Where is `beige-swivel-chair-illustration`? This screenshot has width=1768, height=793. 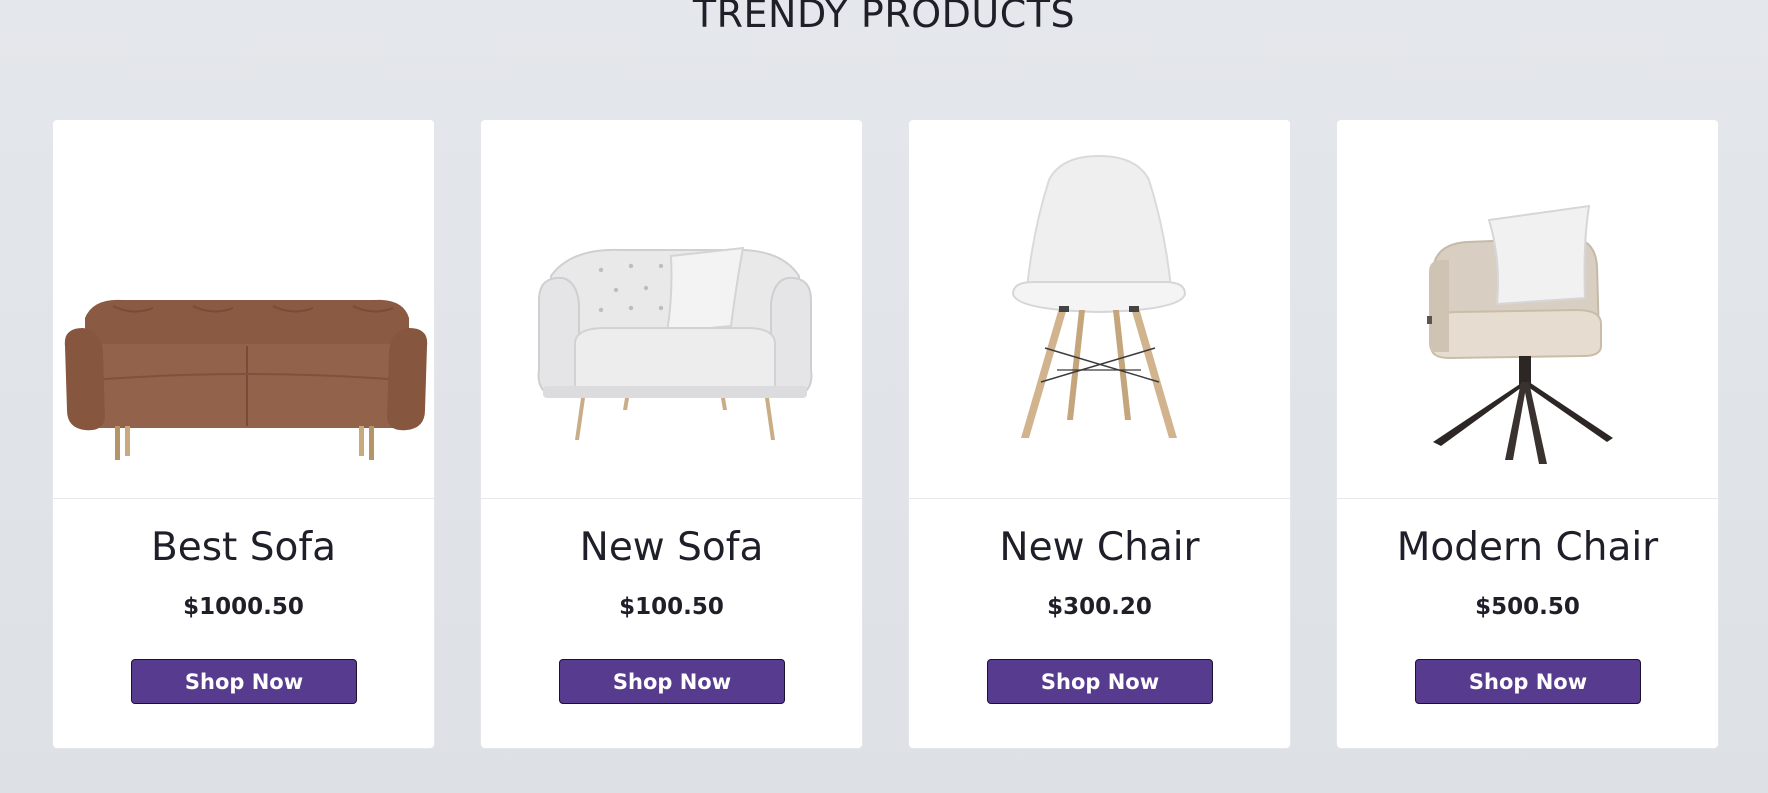 beige-swivel-chair-illustration is located at coordinates (1520, 334).